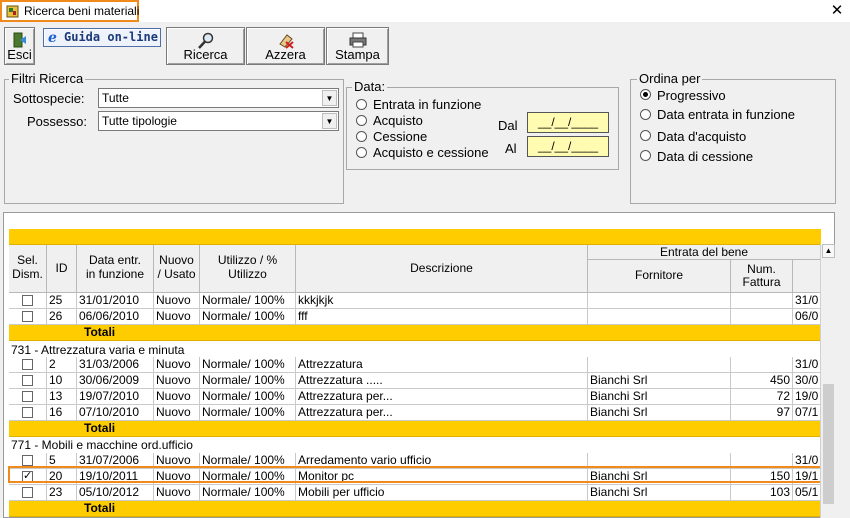 The height and width of the screenshot is (518, 850). I want to click on cell-extra: 05/1, so click(807, 493).